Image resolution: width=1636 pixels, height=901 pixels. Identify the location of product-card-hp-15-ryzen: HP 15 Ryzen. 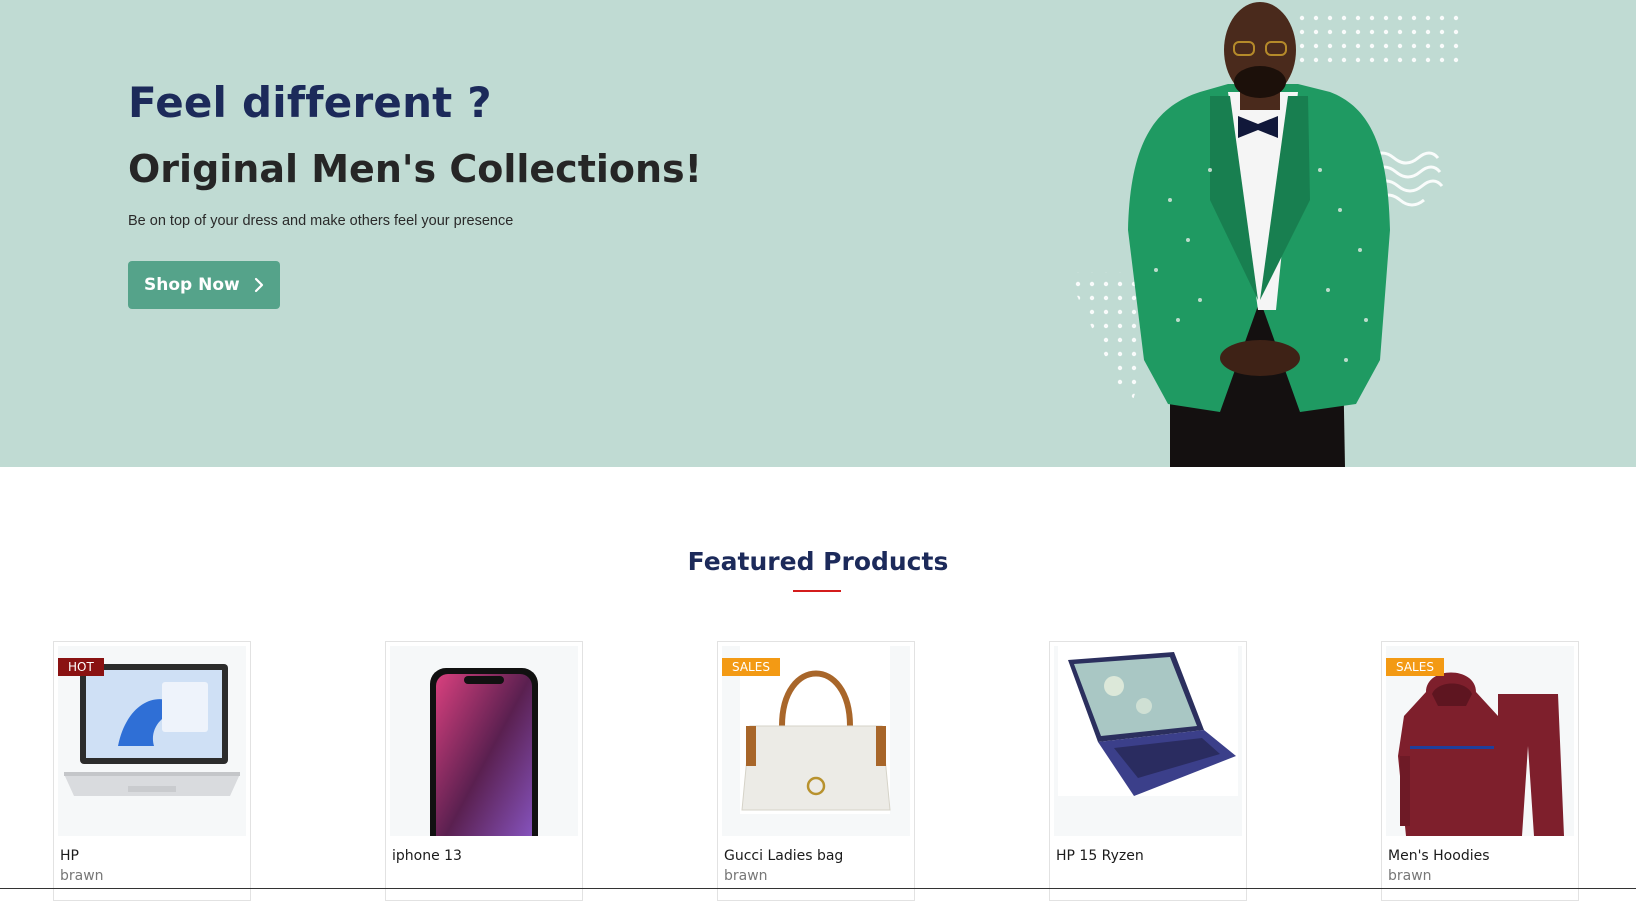
(1148, 771).